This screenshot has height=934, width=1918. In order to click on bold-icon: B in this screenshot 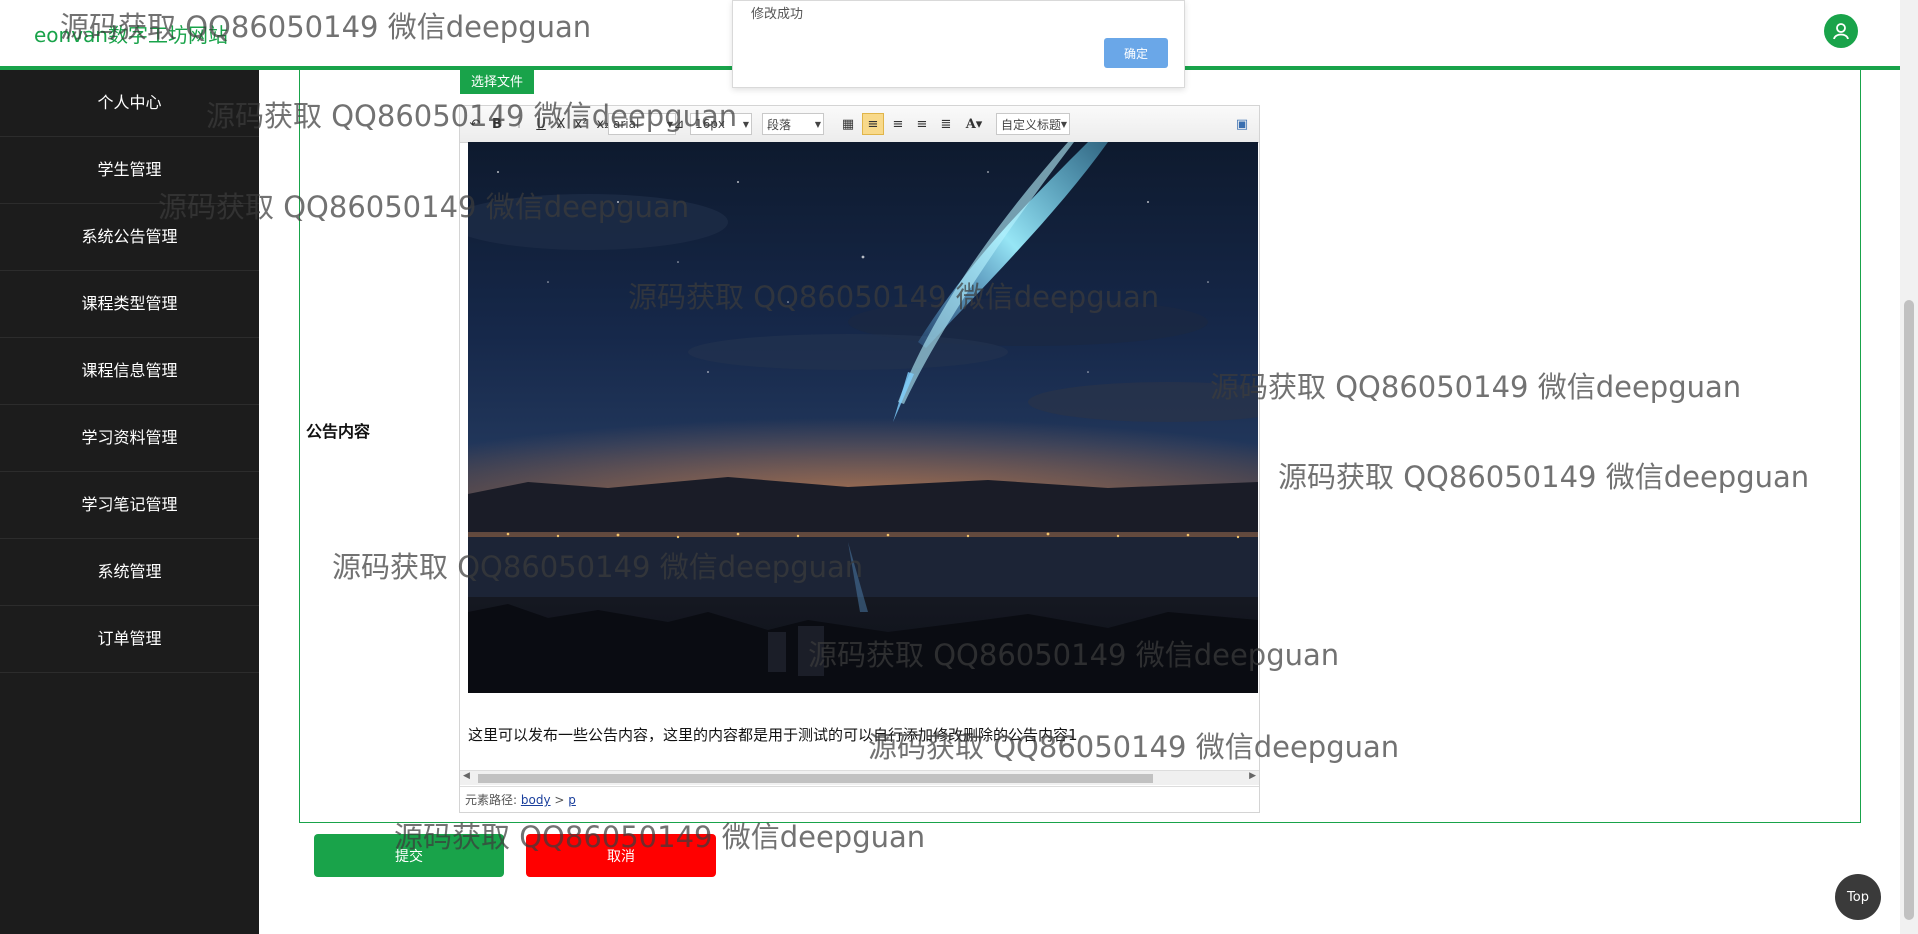, I will do `click(497, 124)`.